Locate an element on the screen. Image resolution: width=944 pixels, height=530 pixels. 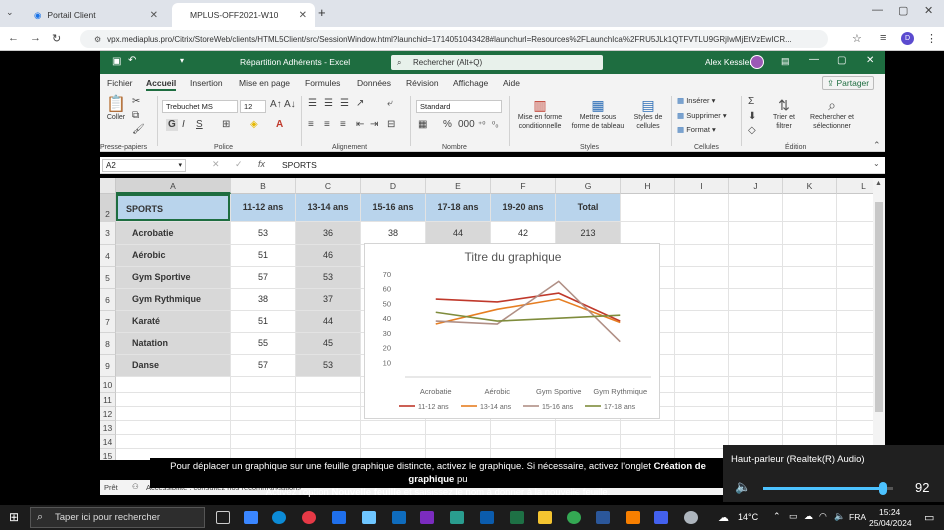
font-size-dropdown: 12 is located at coordinates (253, 106).